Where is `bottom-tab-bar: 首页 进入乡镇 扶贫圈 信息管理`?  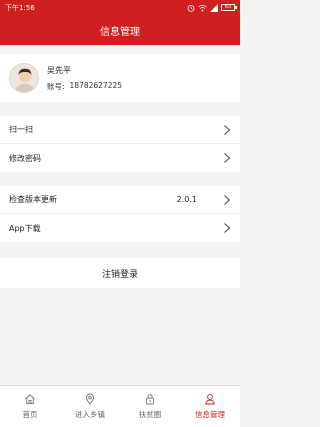 bottom-tab-bar: 首页 进入乡镇 扶贫圈 信息管理 is located at coordinates (120, 406).